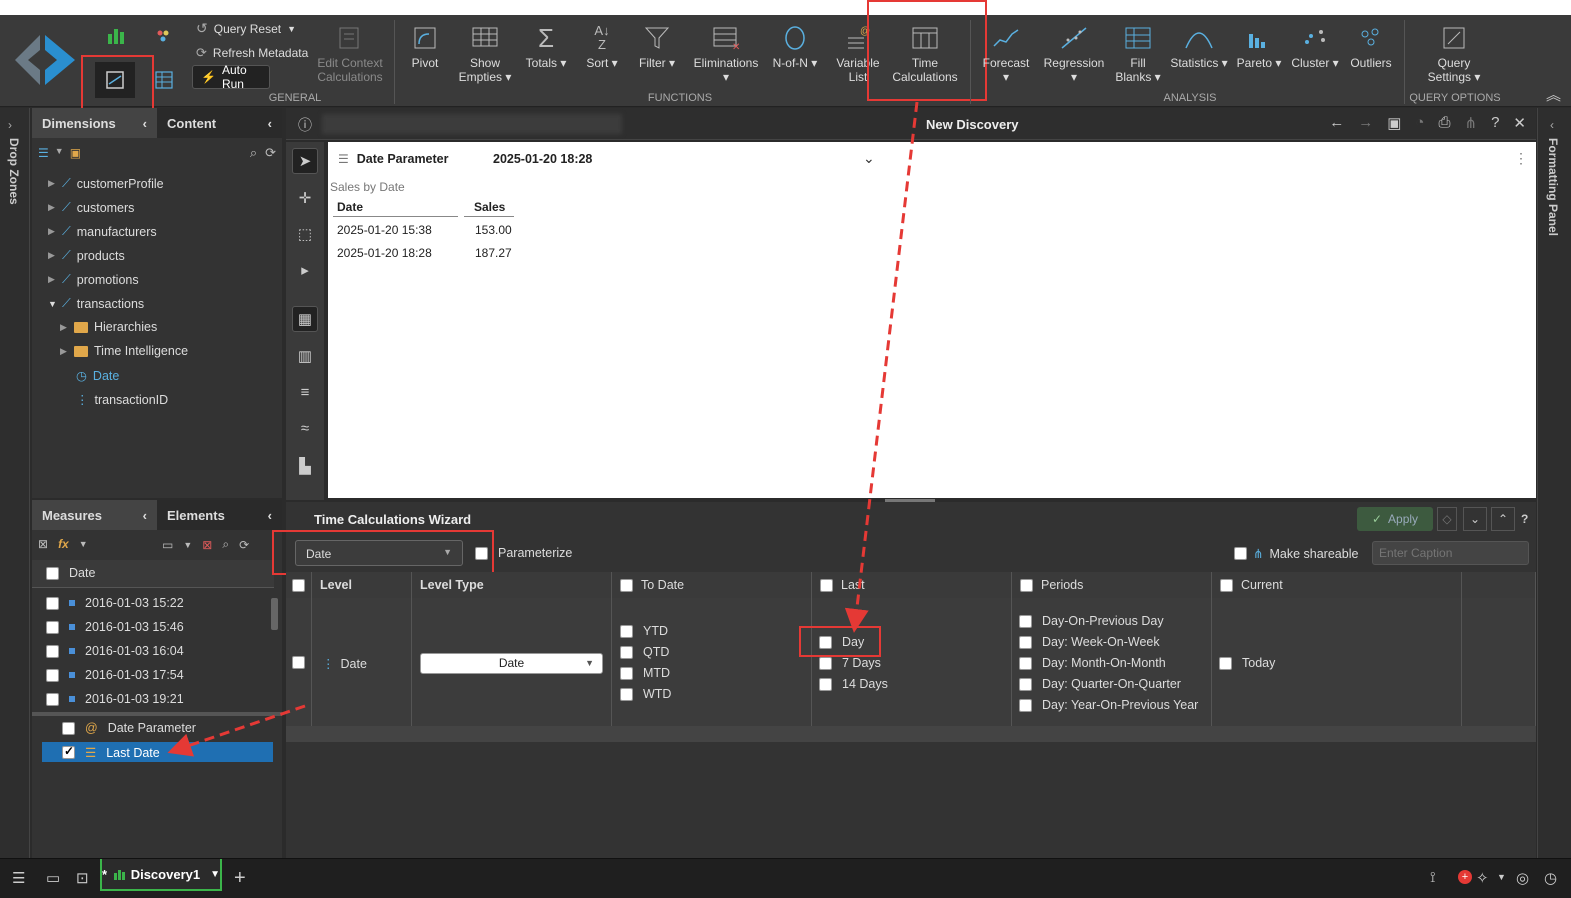 The image size is (1571, 898). Describe the element at coordinates (68, 728) in the screenshot. I see `date-parameter-checkbox` at that location.